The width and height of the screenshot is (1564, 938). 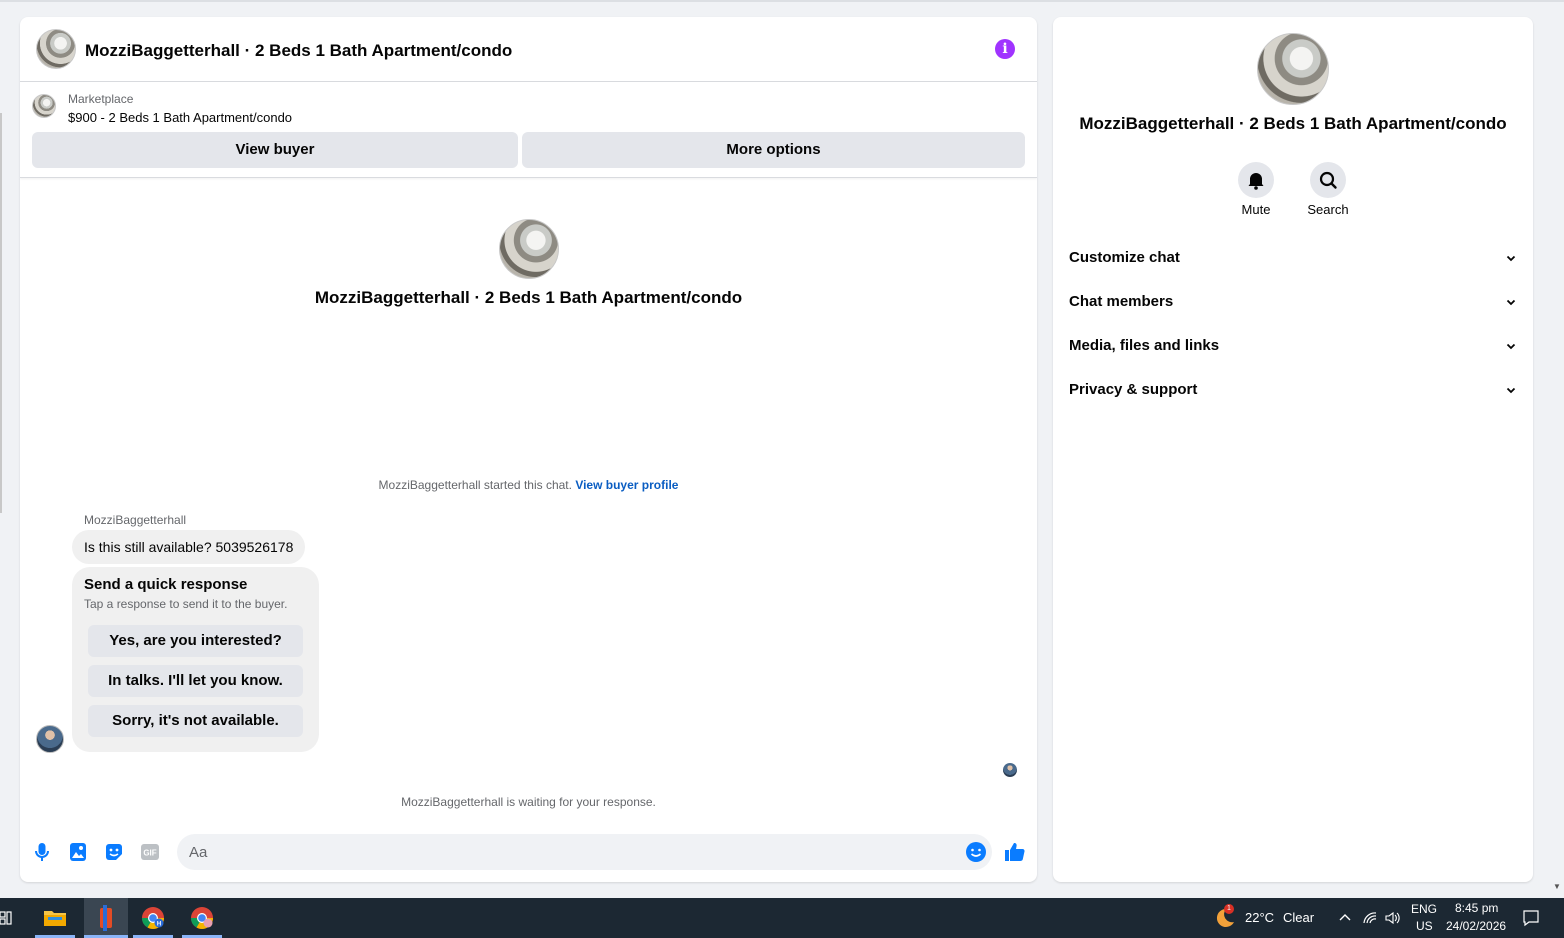 What do you see at coordinates (195, 641) in the screenshot?
I see `quick-response-yes: Yes, are you interested?` at bounding box center [195, 641].